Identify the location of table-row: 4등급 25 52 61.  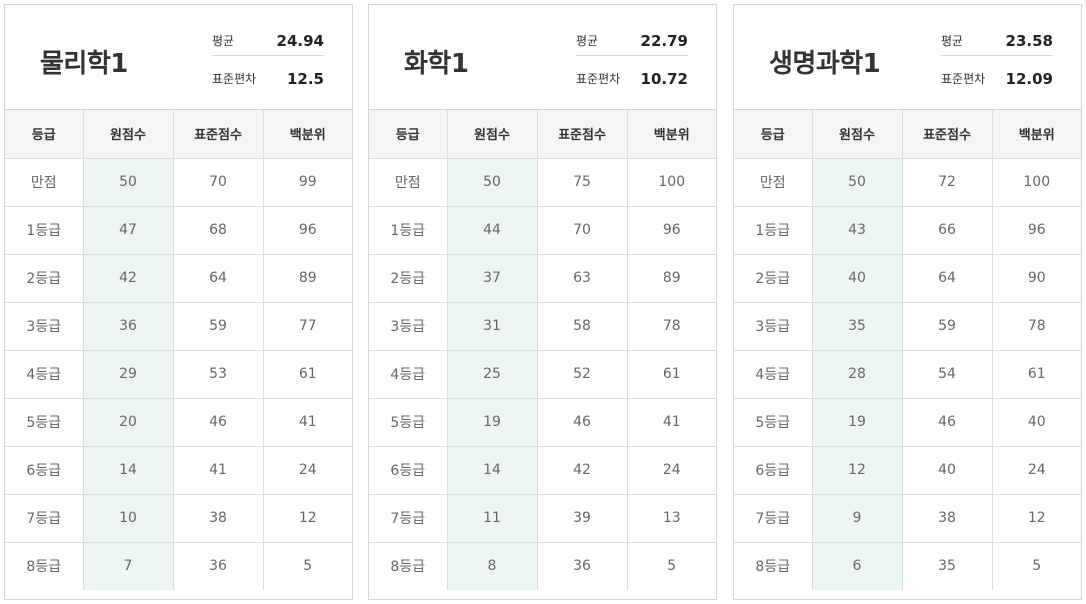
(542, 374).